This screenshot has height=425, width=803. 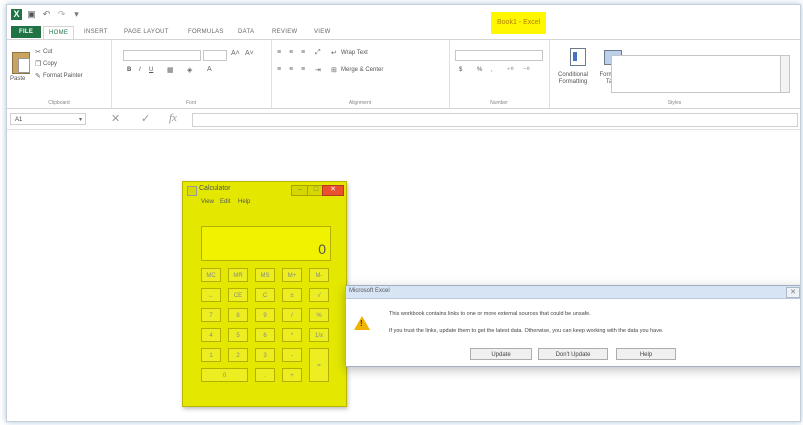 What do you see at coordinates (190, 103) in the screenshot?
I see `font-group-label: Font` at bounding box center [190, 103].